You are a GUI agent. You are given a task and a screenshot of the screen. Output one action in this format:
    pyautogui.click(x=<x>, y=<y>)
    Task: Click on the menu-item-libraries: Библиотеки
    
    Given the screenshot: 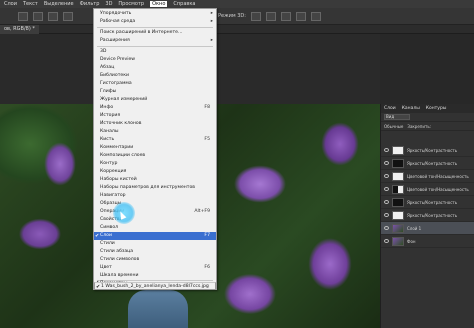 What is the action you would take?
    pyautogui.click(x=155, y=76)
    